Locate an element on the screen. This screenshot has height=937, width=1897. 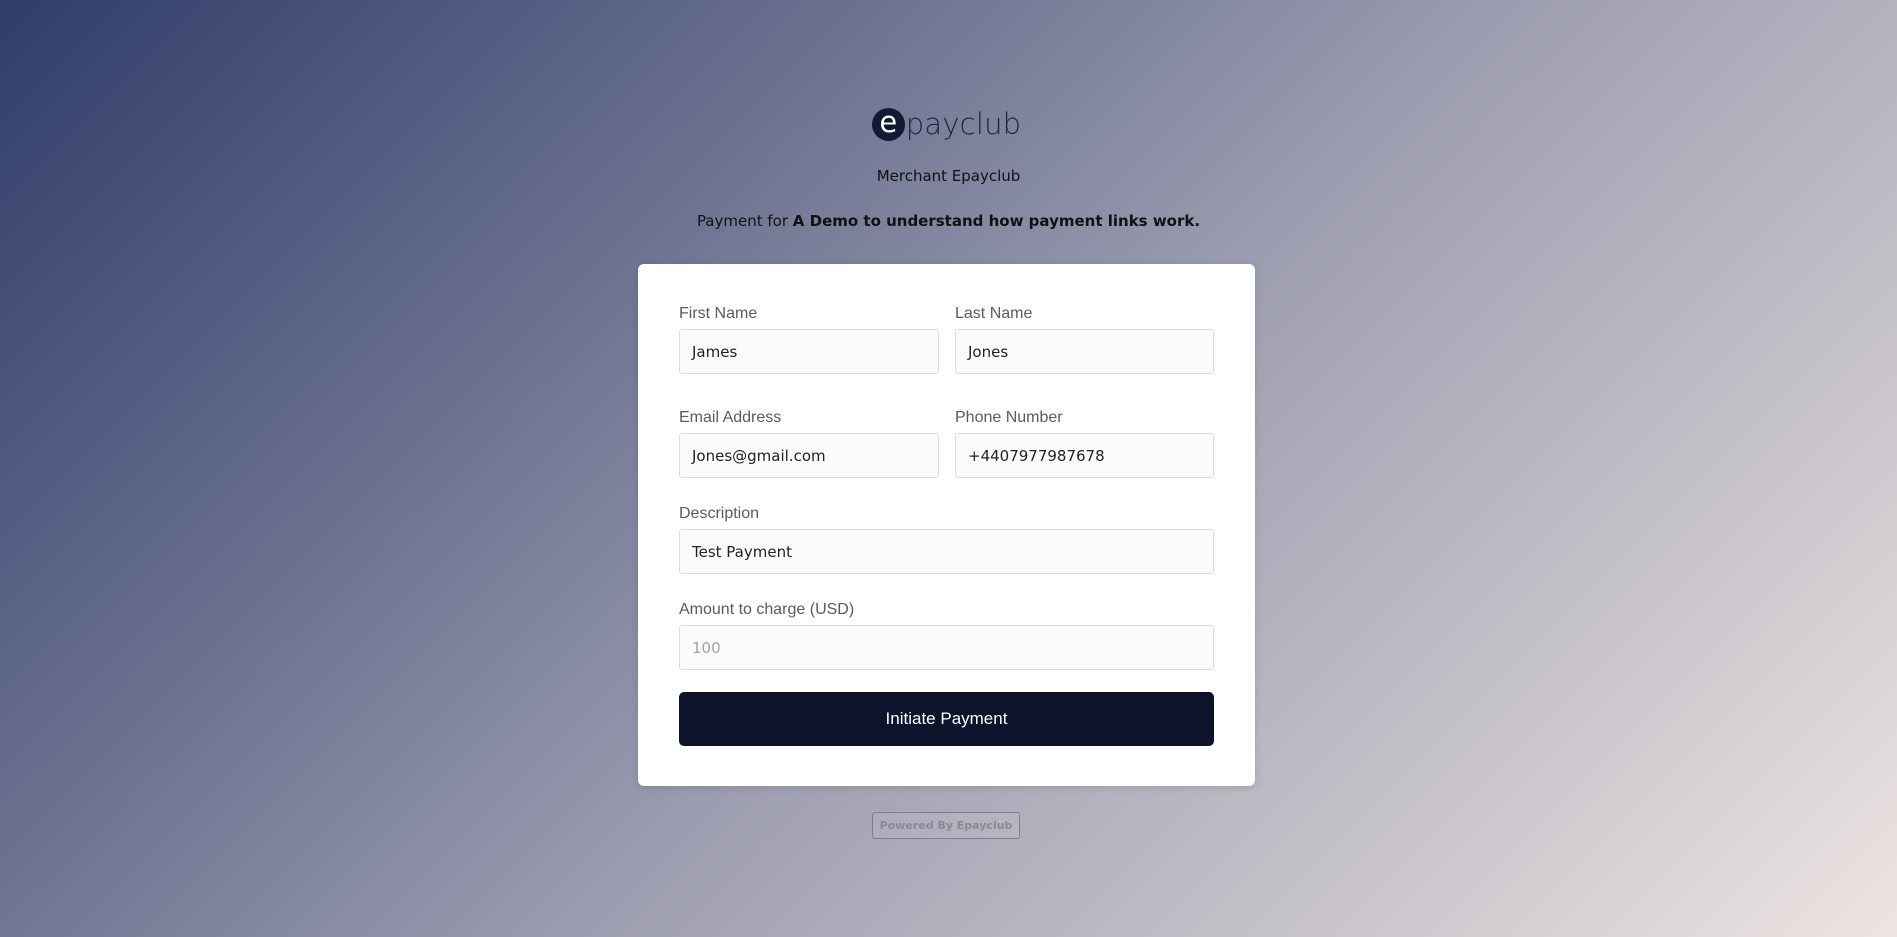
logo-wordmark: payclub is located at coordinates (963, 124).